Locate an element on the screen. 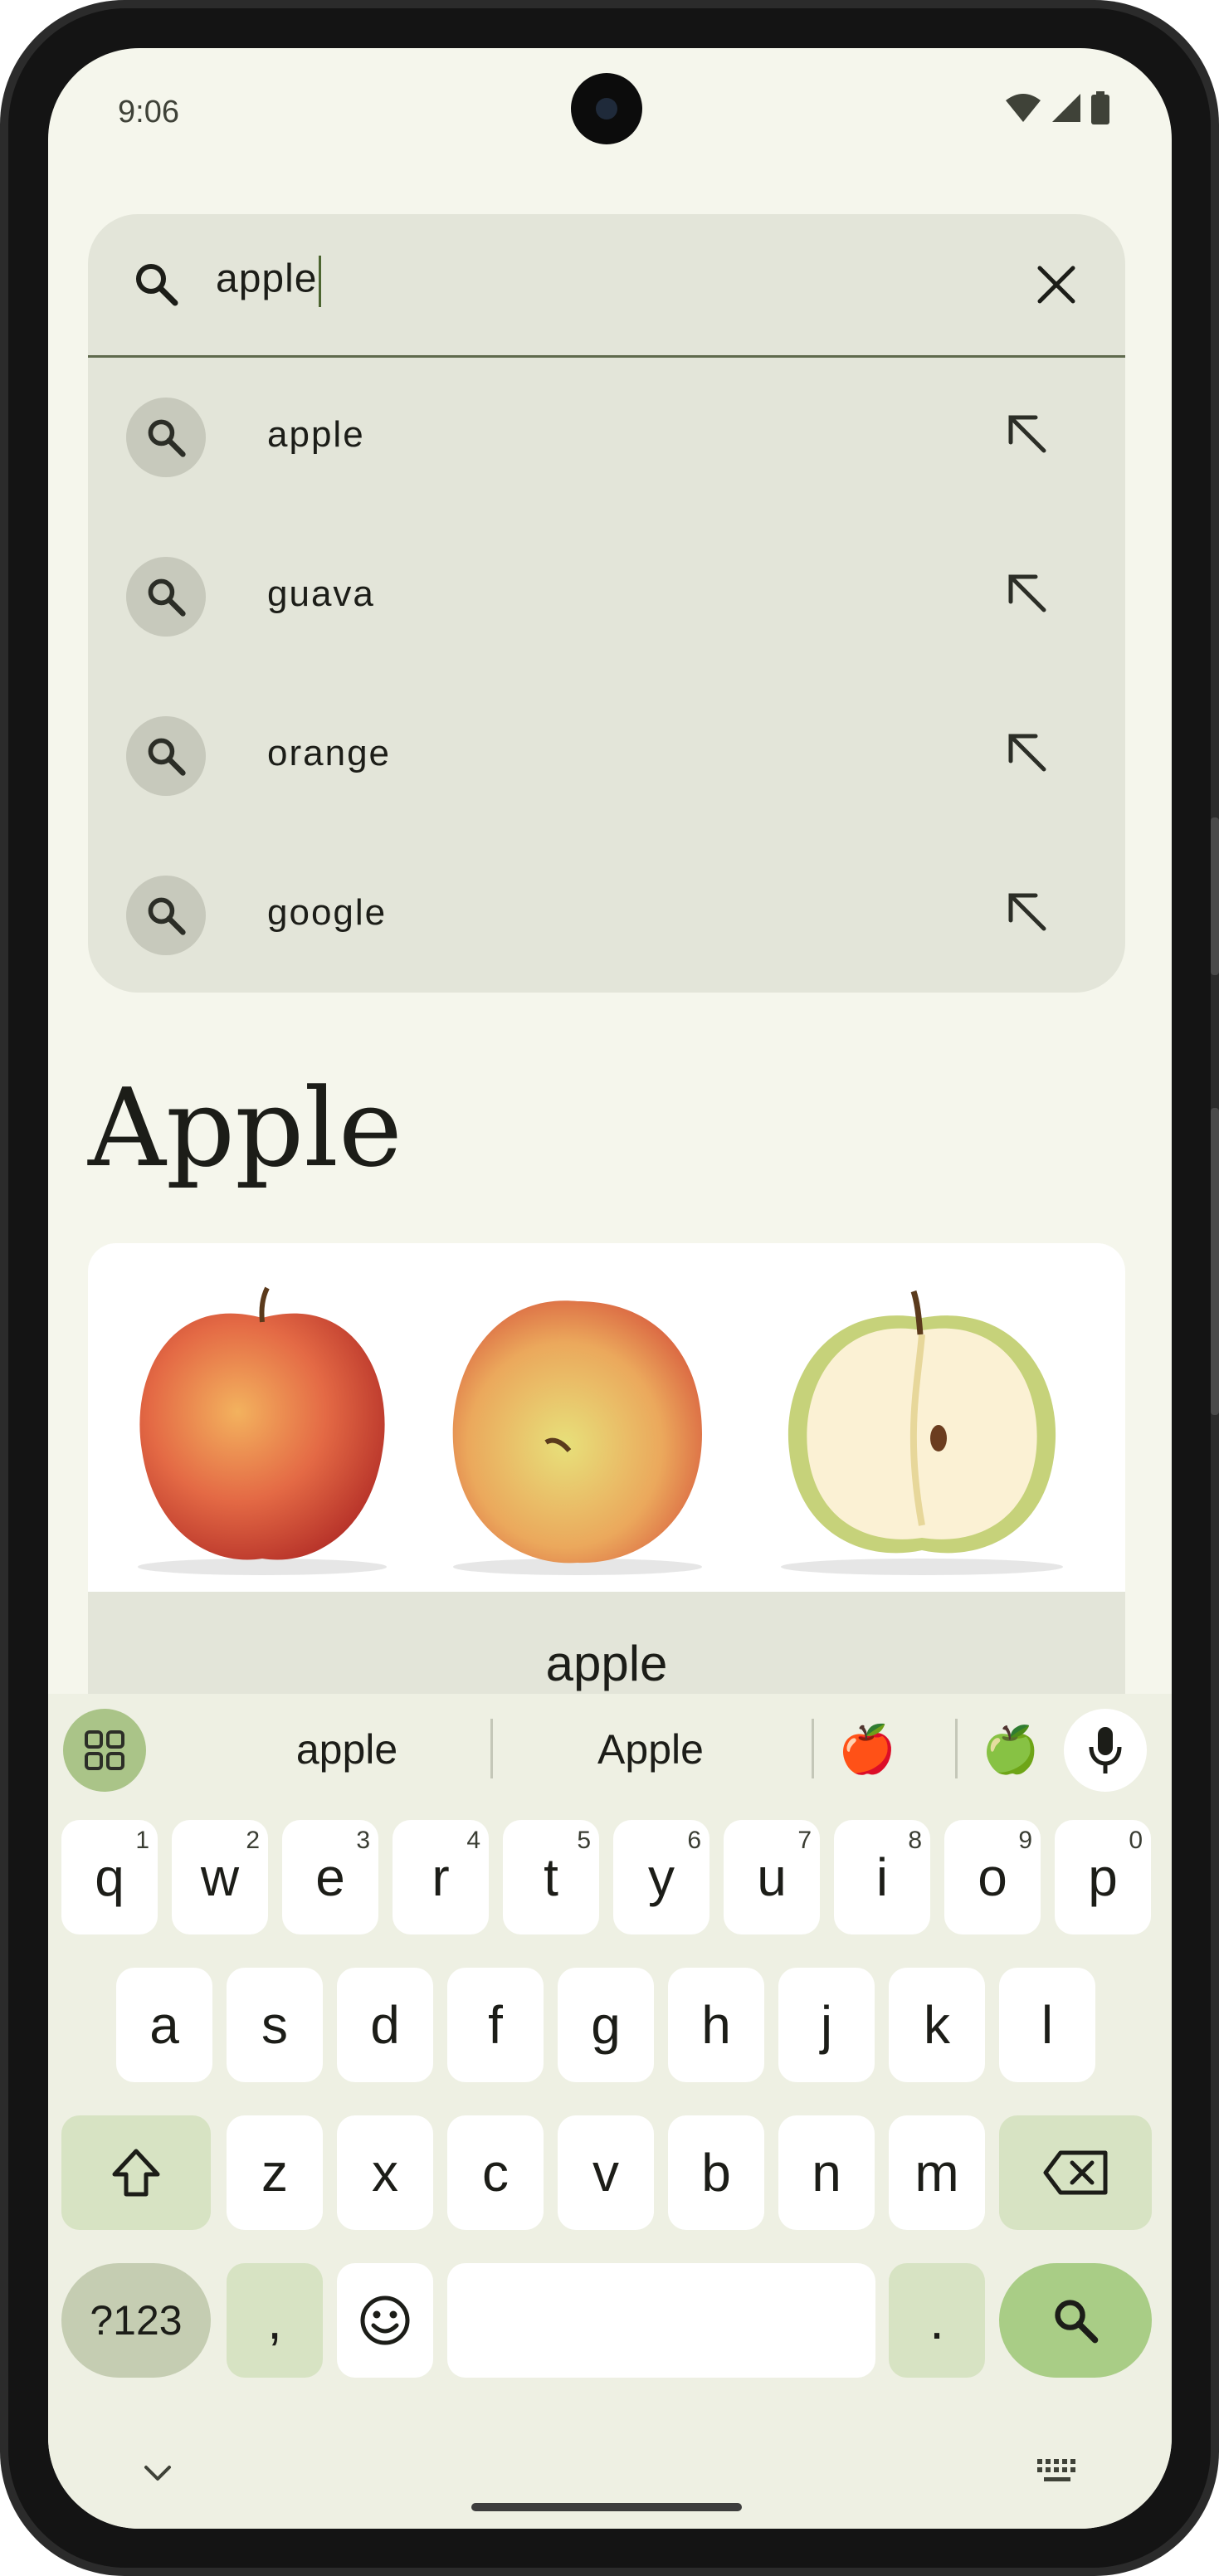  key-u: u7 is located at coordinates (772, 1877).